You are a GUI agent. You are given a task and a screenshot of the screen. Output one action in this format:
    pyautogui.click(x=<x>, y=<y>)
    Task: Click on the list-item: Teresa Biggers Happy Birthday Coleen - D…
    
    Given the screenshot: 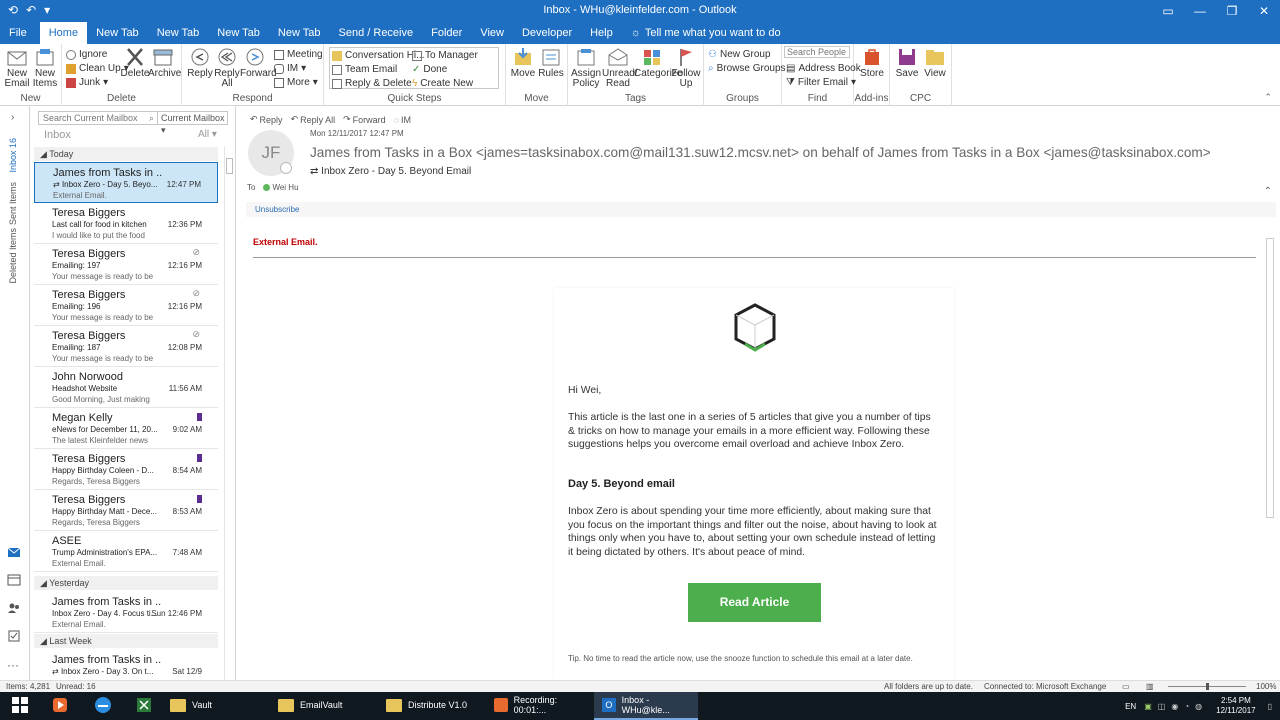 What is the action you would take?
    pyautogui.click(x=126, y=469)
    